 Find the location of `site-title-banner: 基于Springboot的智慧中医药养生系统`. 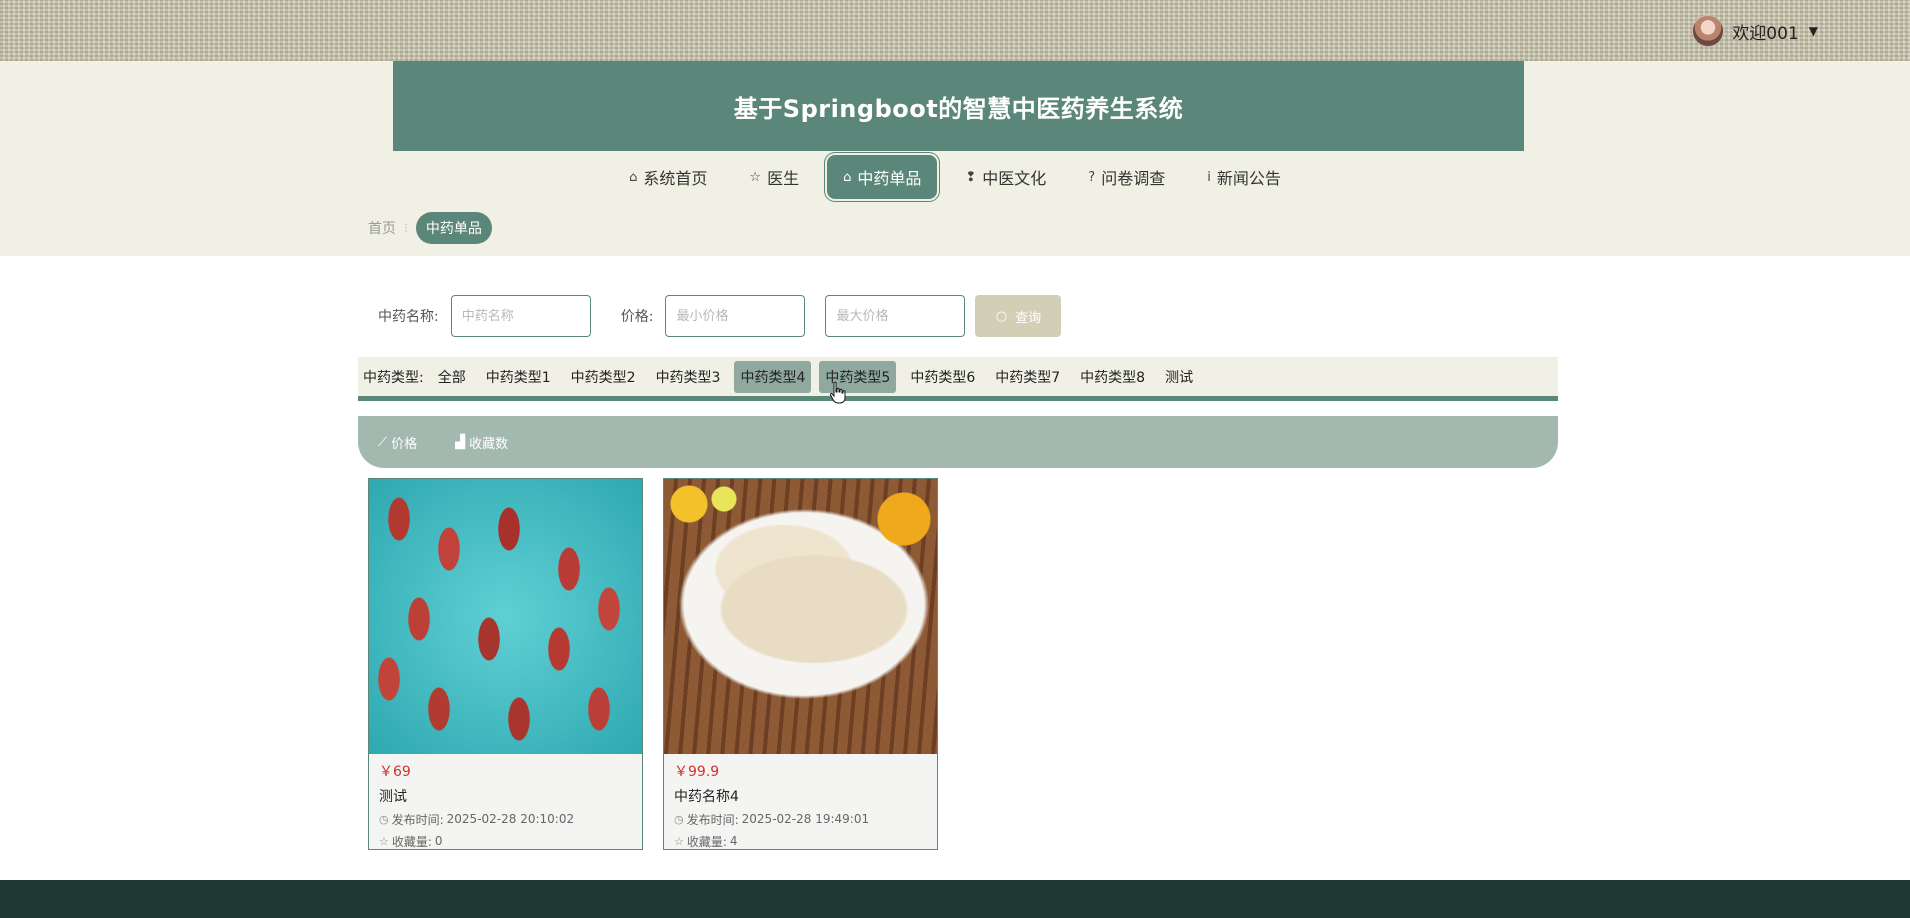

site-title-banner: 基于Springboot的智慧中医药养生系统 is located at coordinates (958, 106).